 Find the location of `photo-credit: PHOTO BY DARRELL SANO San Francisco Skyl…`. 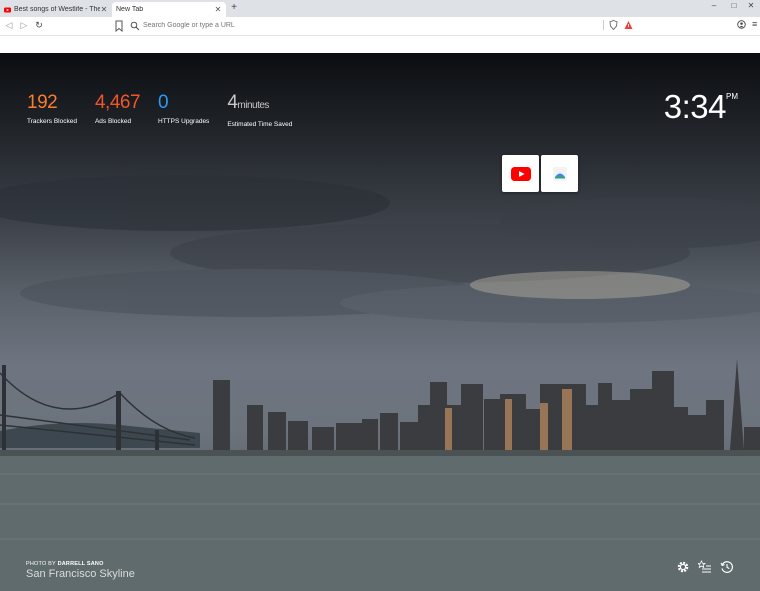

photo-credit: PHOTO BY DARRELL SANO San Francisco Skyl… is located at coordinates (80, 570).